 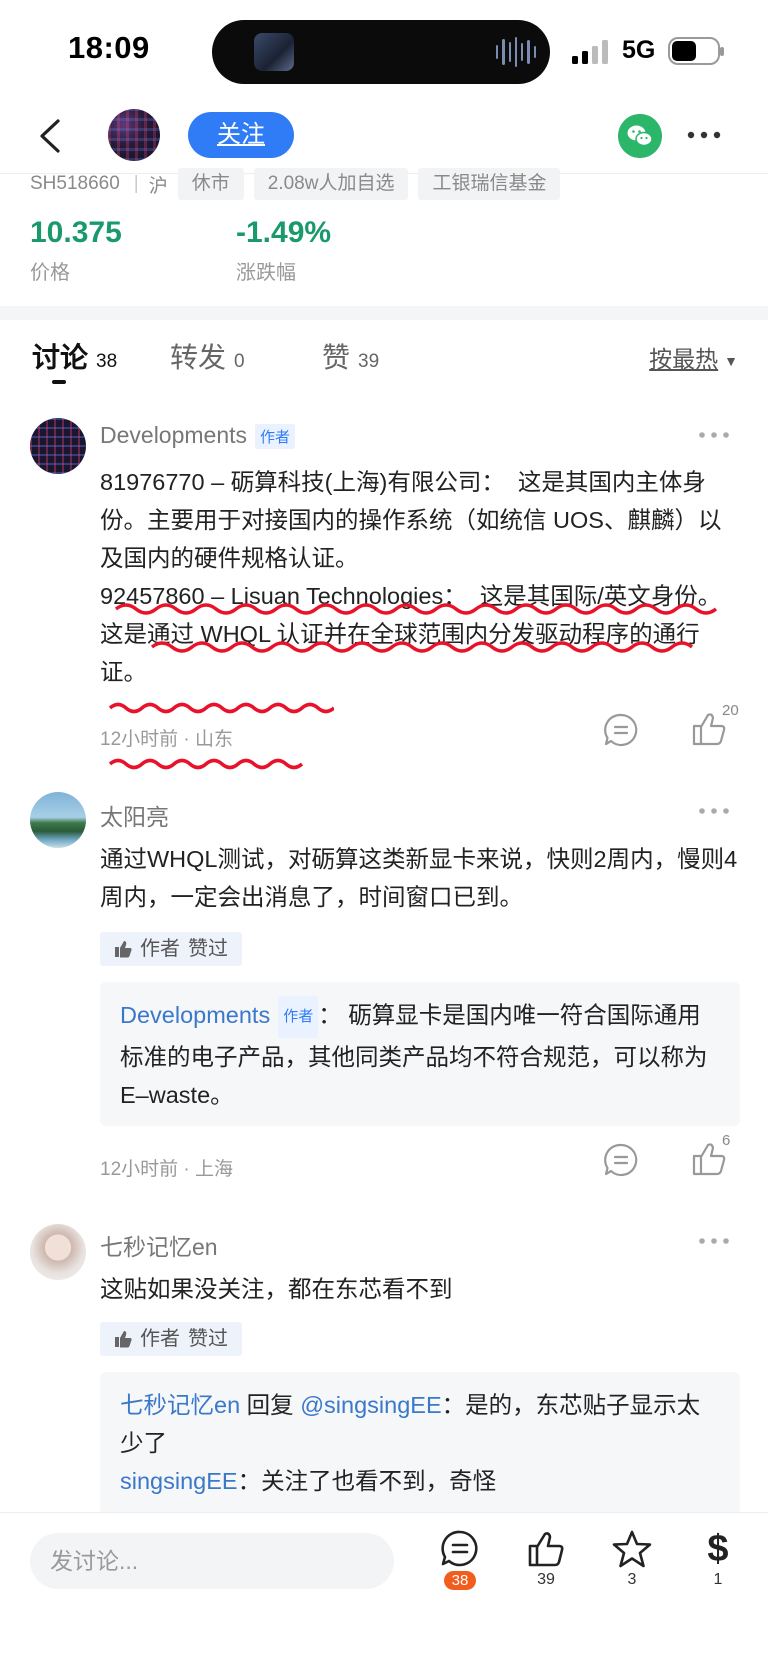 I want to click on tab-count: 38, so click(x=107, y=361).